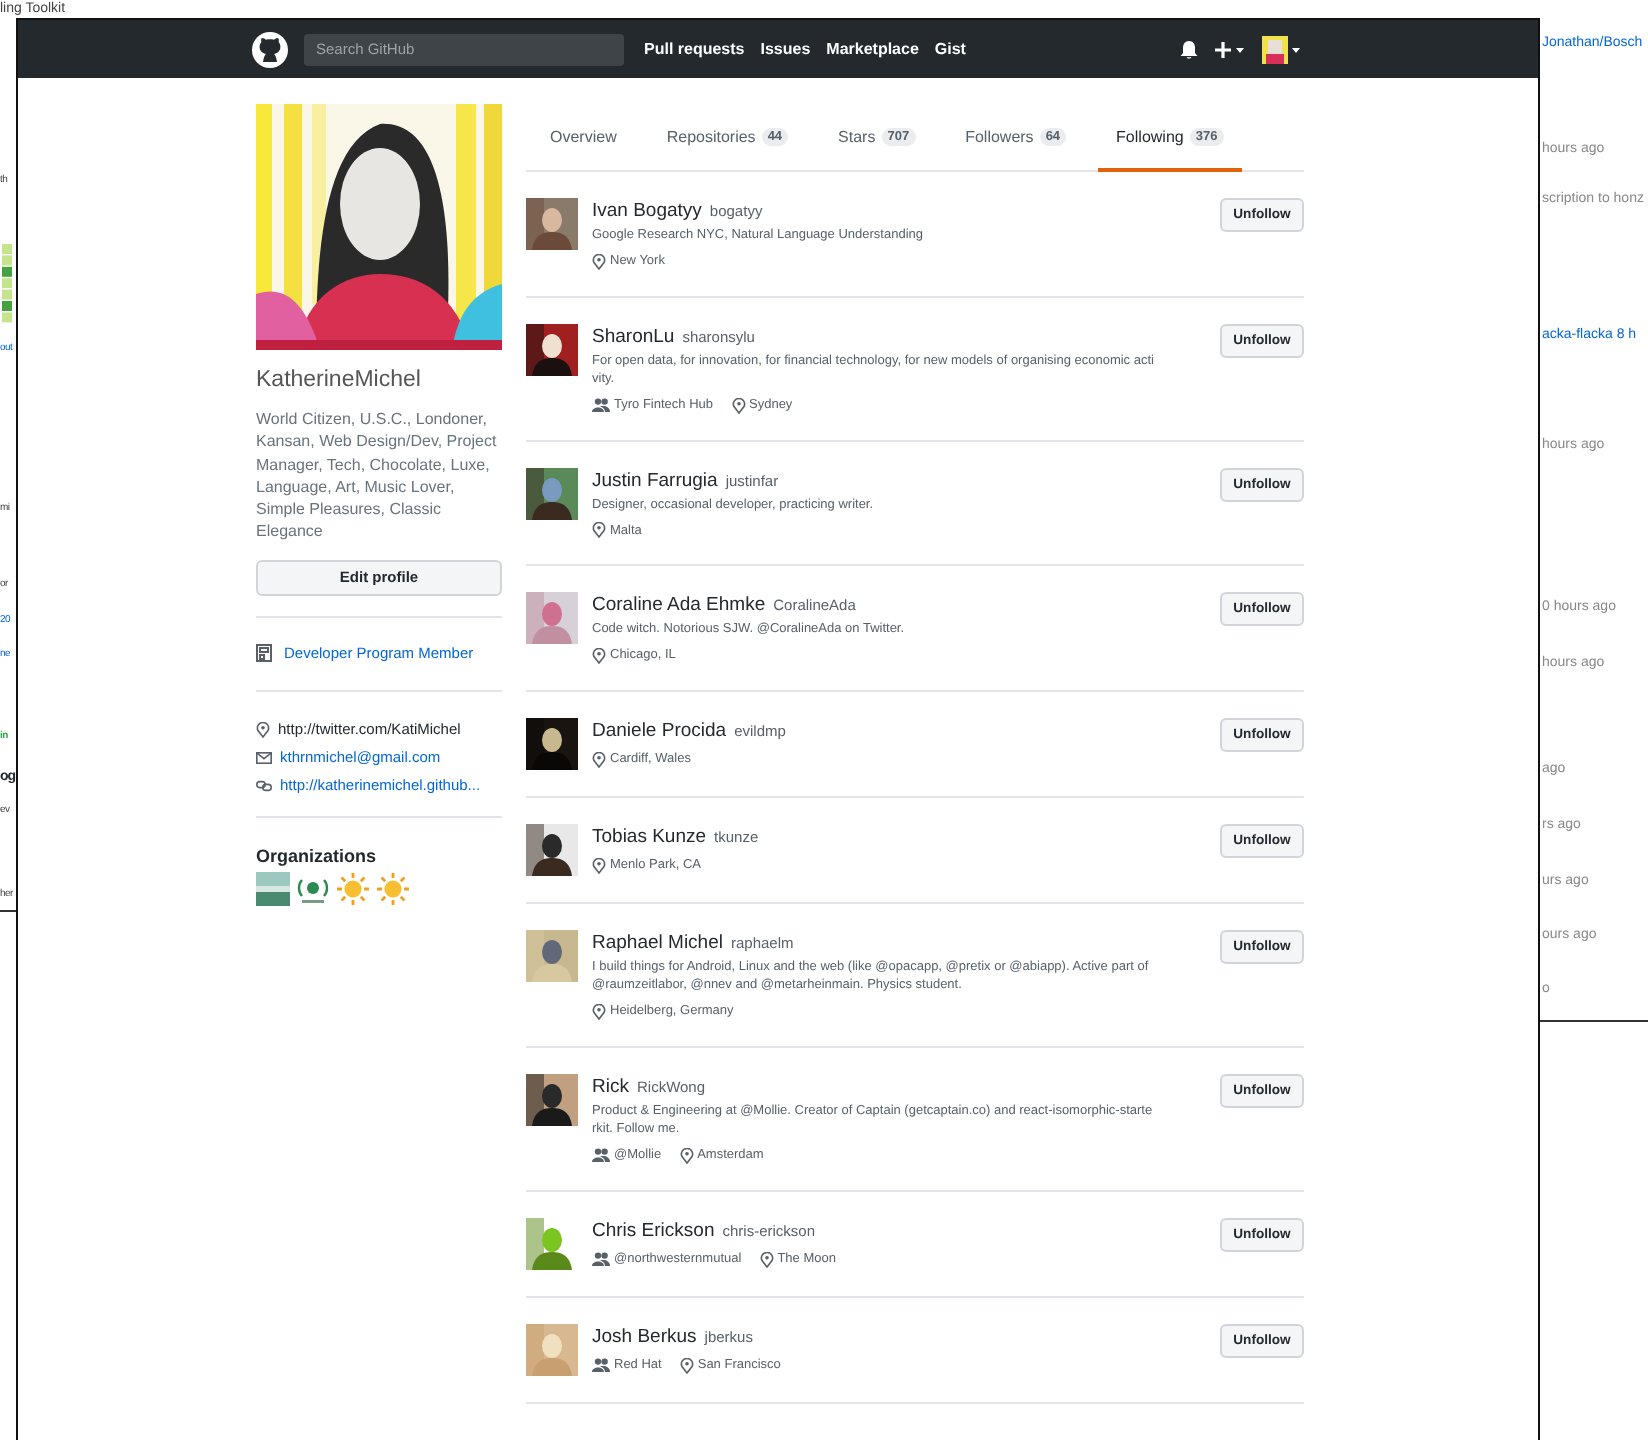 This screenshot has width=1648, height=1440. What do you see at coordinates (377, 476) in the screenshot?
I see `profile-bio: World Citizen, U.S.C., Londoner, Kansan, Web Design/Dev, Project Manager, Tech, Chocolate, Luxe, Language, Art, Music Lover, Simple Pleasures, Classic Elegance` at bounding box center [377, 476].